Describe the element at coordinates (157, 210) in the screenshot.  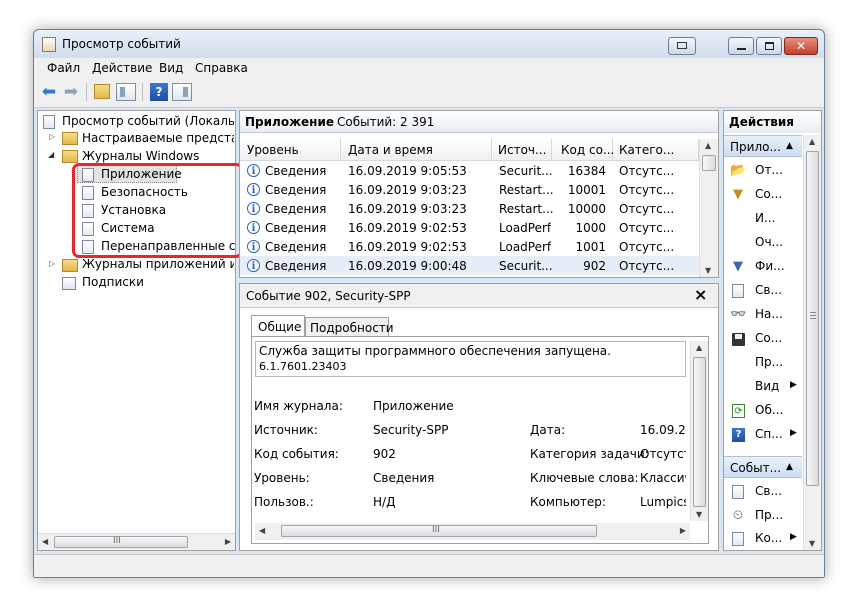
I see `highlight-annotation` at that location.